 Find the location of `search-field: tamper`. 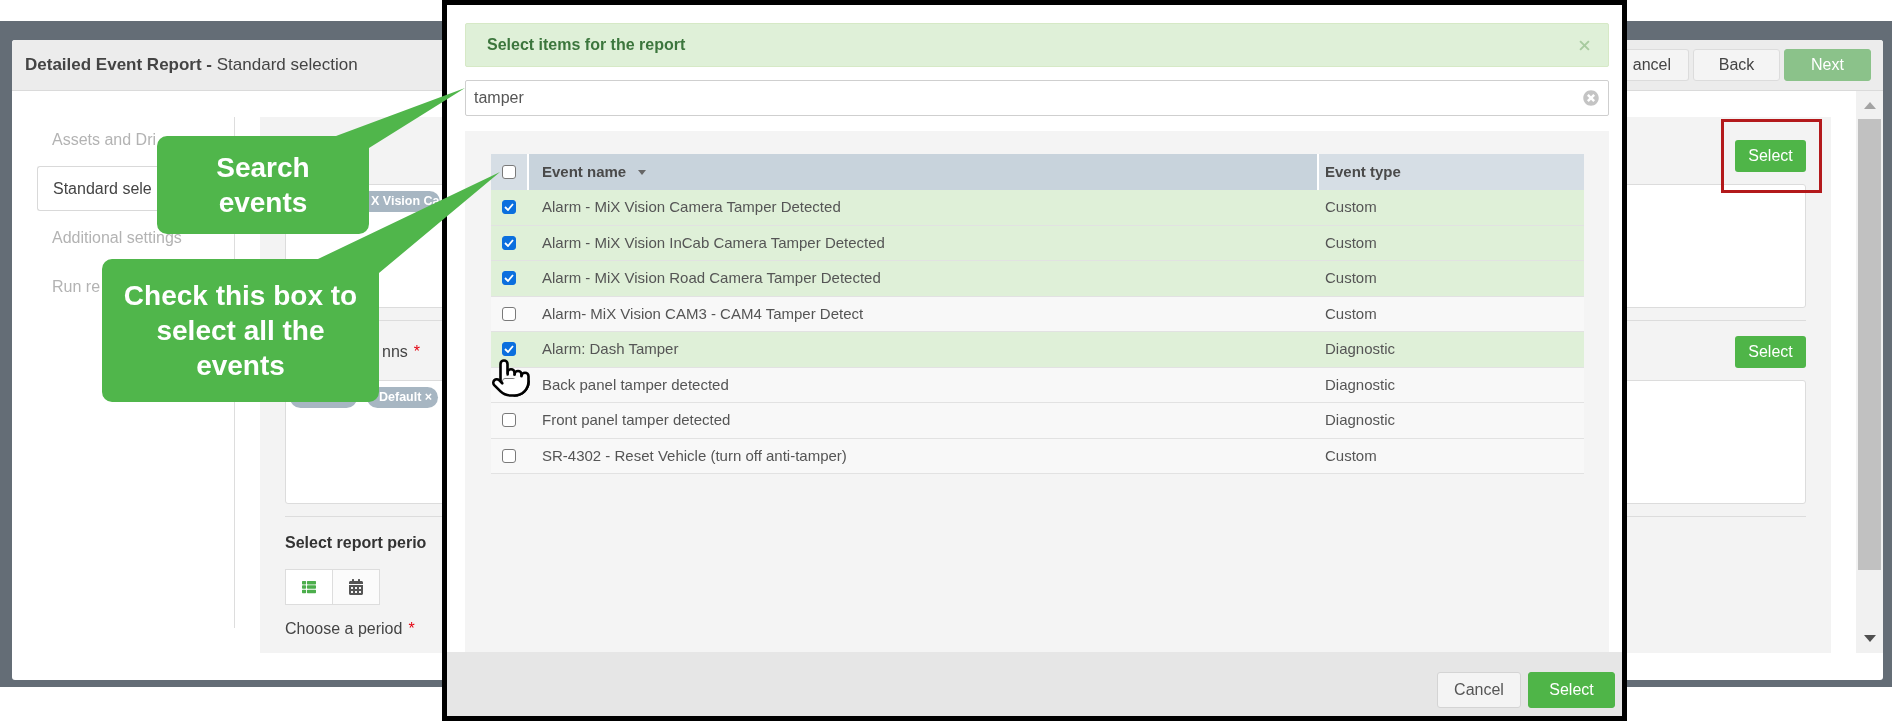

search-field: tamper is located at coordinates (1037, 98).